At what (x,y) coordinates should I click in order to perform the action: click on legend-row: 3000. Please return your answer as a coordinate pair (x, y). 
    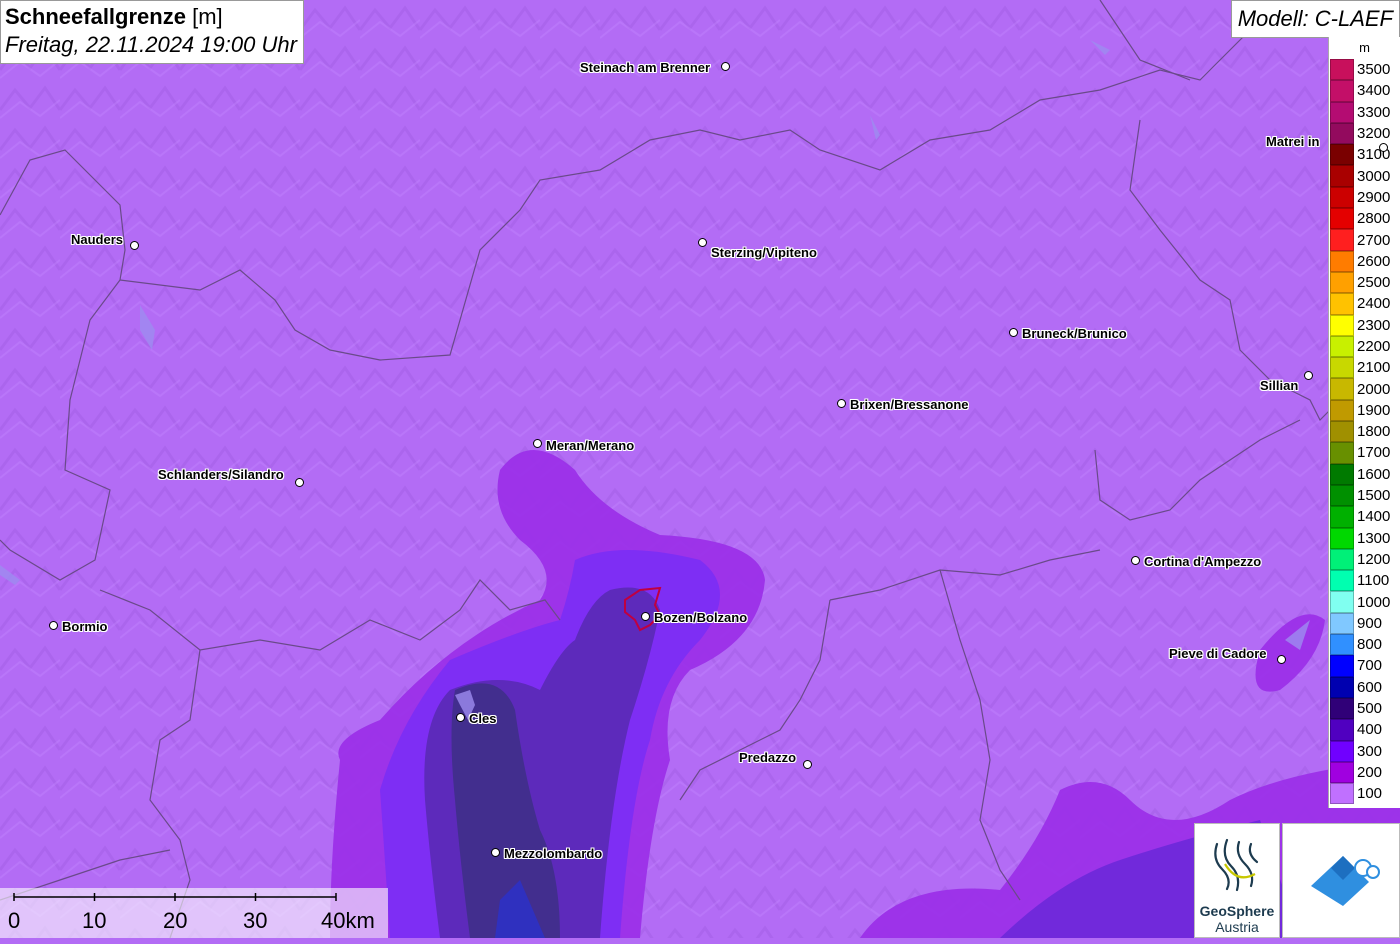
    Looking at the image, I should click on (1364, 176).